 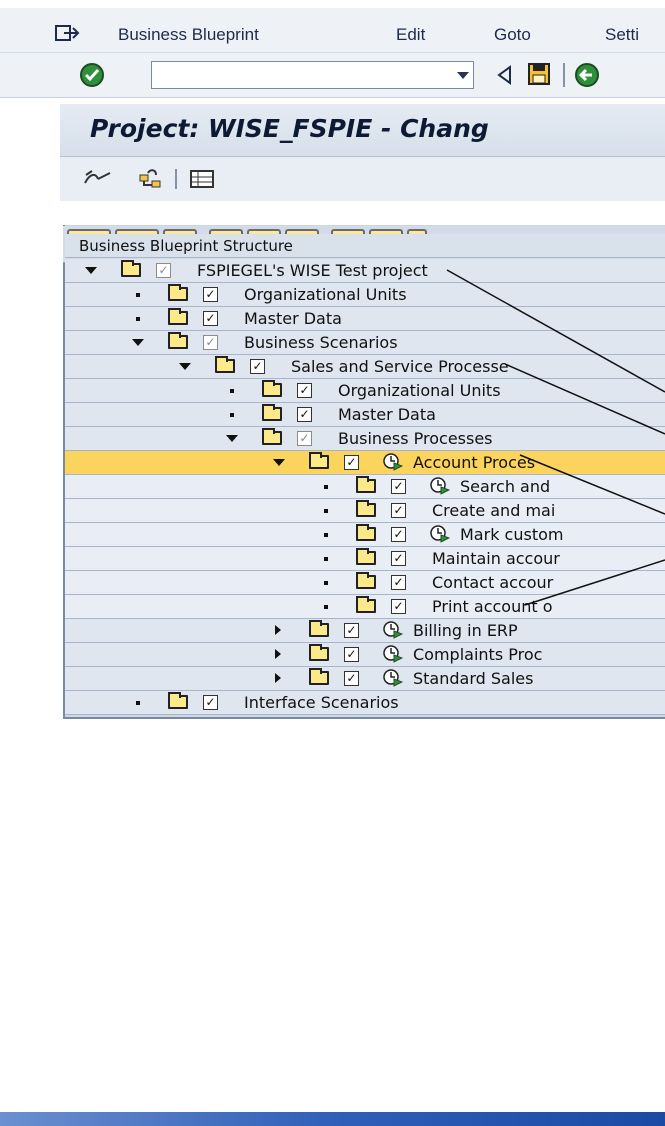 I want to click on tree-row: ✓ FSPIEGEL's WISE Test project, so click(x=365, y=271).